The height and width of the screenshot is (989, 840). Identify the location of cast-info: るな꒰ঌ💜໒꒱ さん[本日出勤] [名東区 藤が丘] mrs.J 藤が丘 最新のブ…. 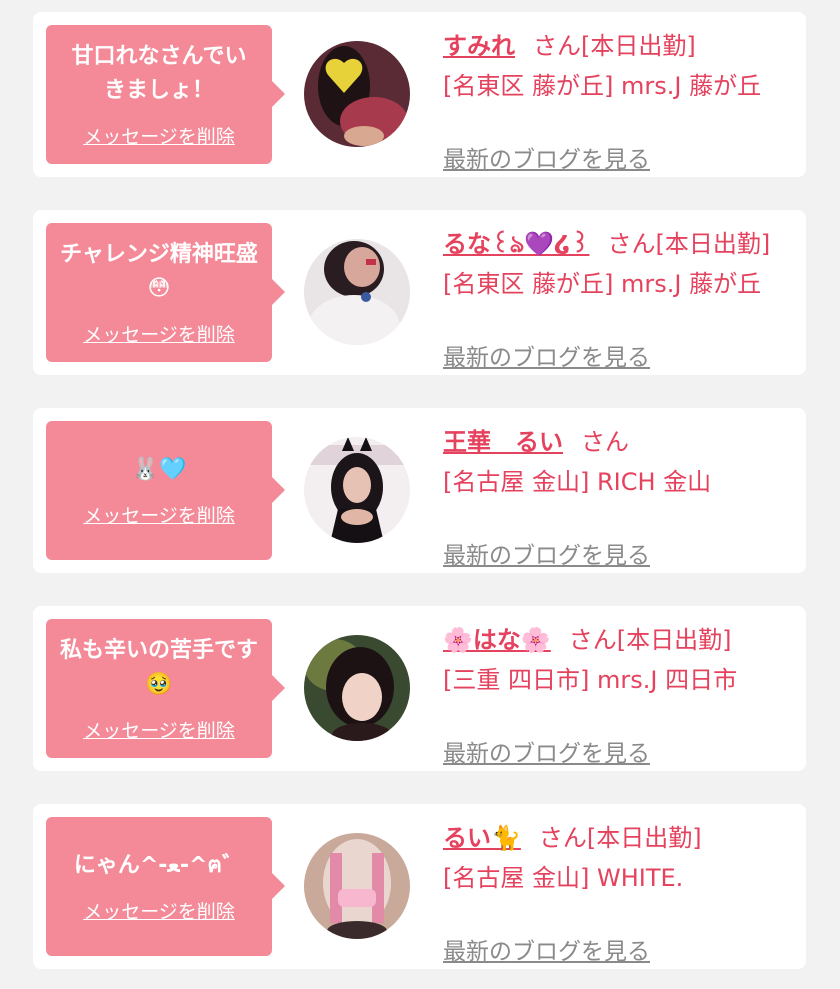
(623, 298).